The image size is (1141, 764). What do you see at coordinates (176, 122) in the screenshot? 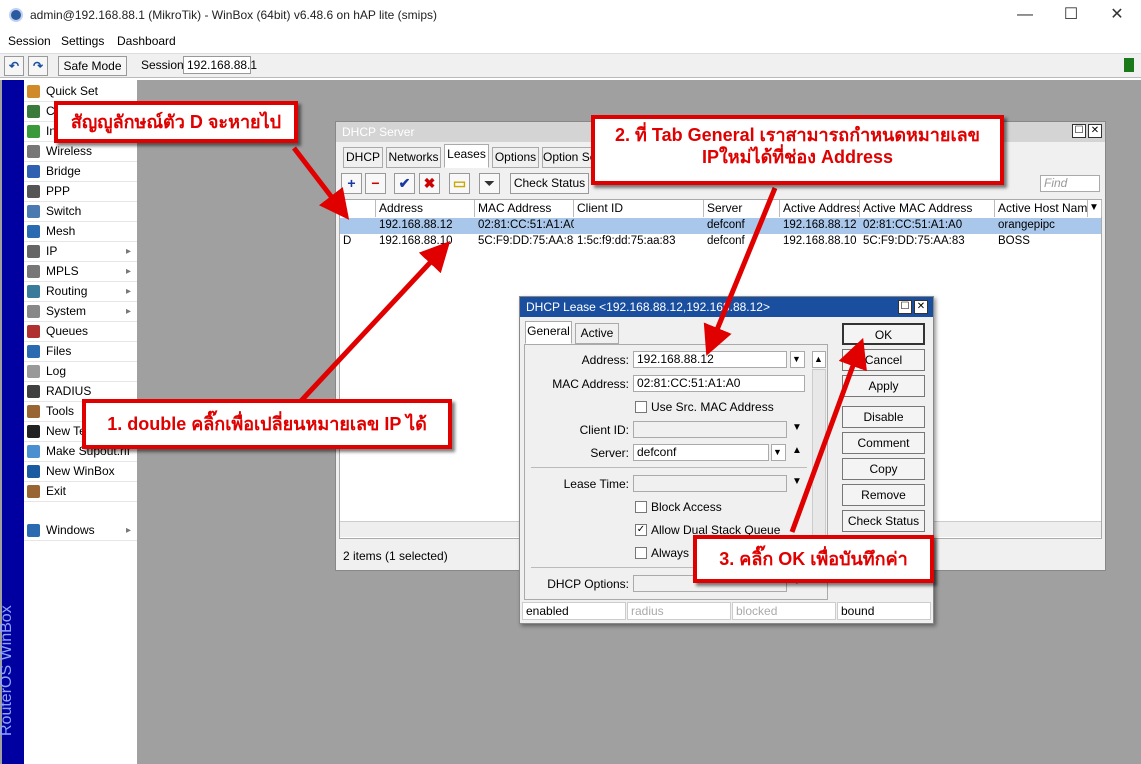
I see `callout-d-disappears: สัญญูลักษณ์ตัว D จะหายไป` at bounding box center [176, 122].